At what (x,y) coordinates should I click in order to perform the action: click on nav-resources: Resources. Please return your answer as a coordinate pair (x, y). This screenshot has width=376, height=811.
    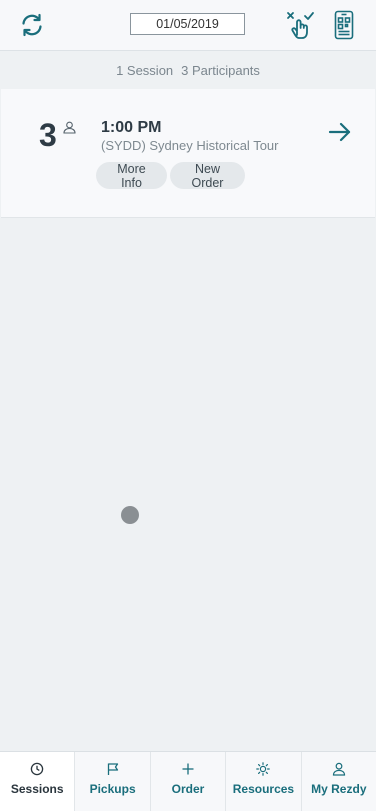
    Looking at the image, I should click on (264, 781).